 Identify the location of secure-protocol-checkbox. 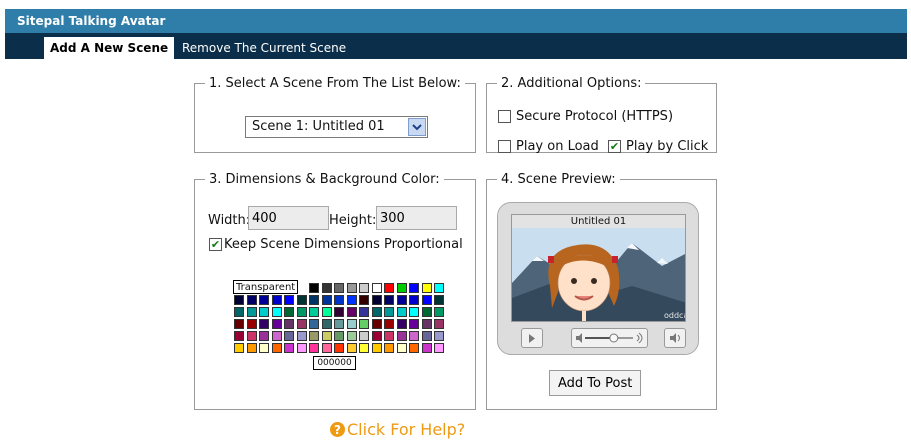
(504, 116).